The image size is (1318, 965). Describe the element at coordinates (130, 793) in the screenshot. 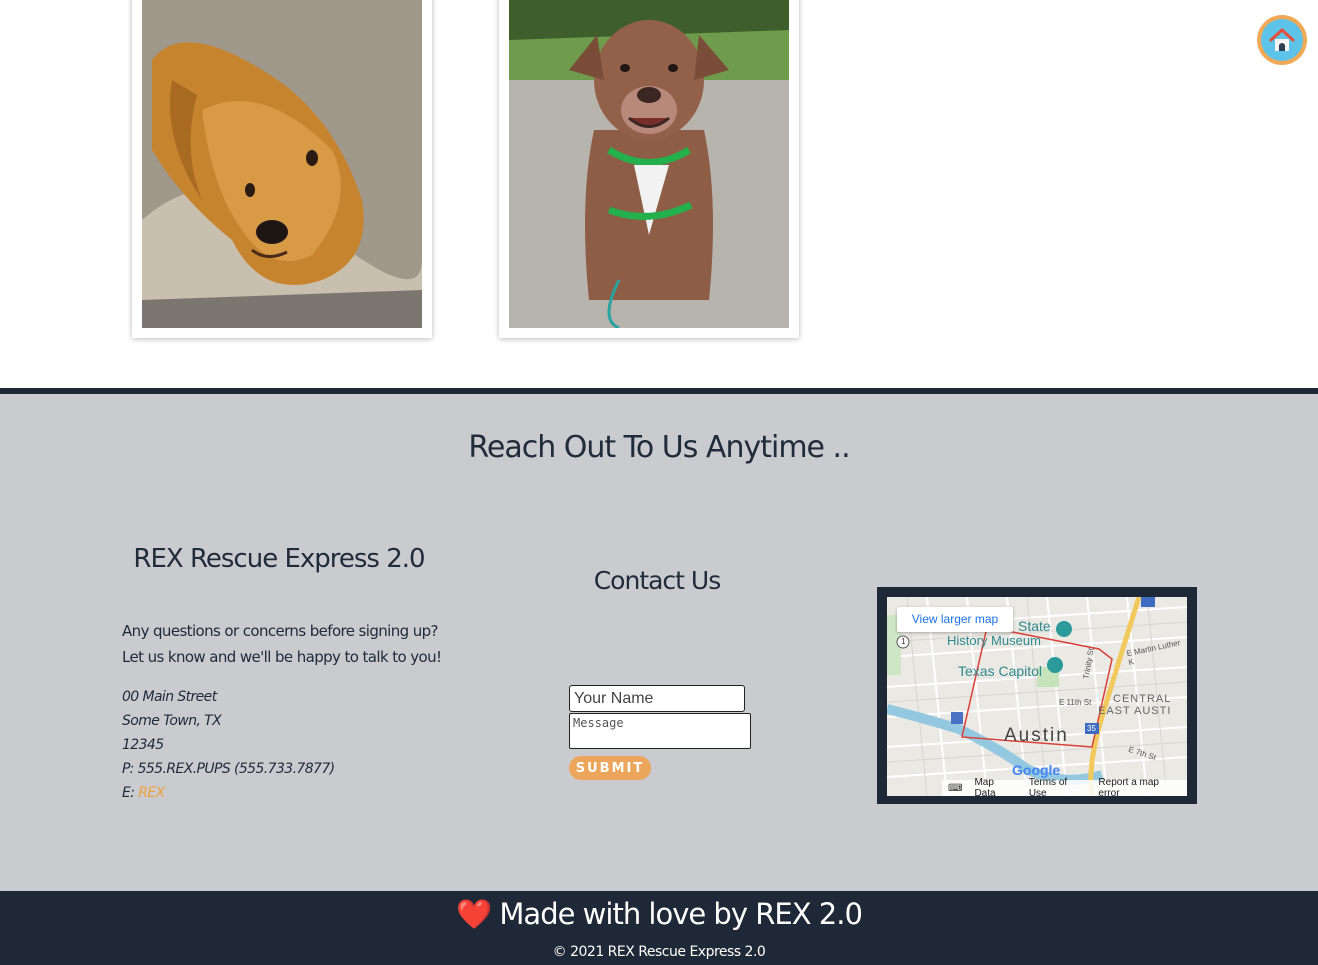

I see `email-prefix: E:` at that location.